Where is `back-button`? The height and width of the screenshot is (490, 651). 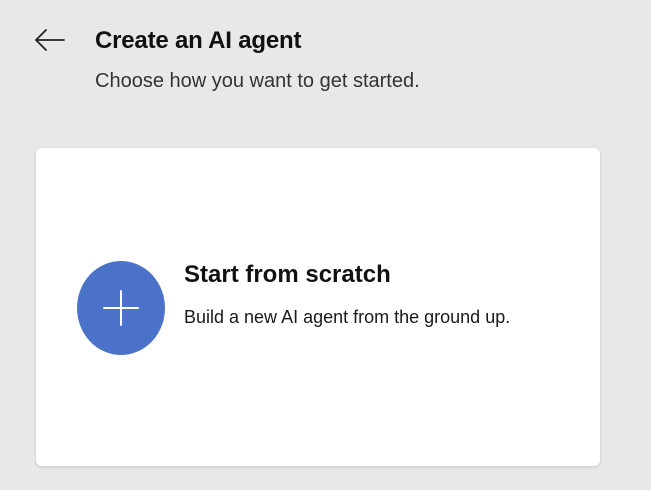
back-button is located at coordinates (50, 42).